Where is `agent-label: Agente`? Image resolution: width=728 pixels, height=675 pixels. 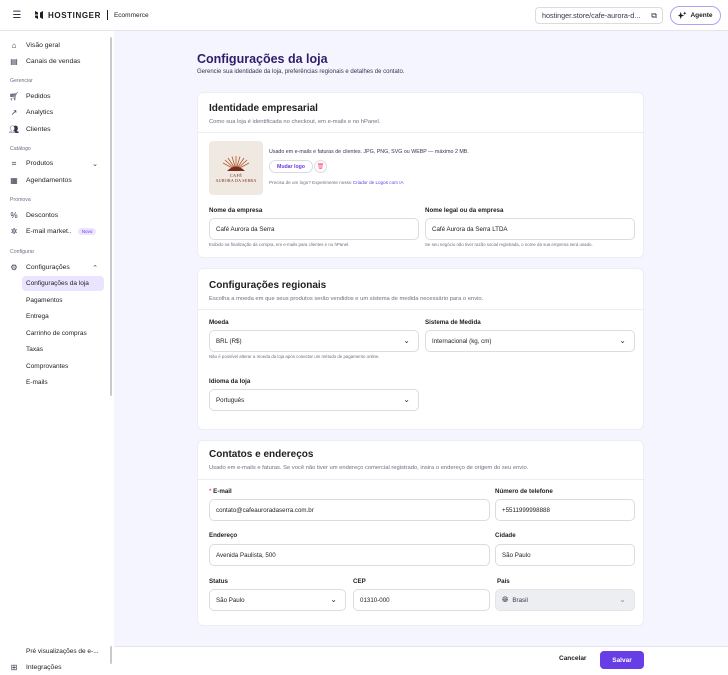 agent-label: Agente is located at coordinates (701, 15).